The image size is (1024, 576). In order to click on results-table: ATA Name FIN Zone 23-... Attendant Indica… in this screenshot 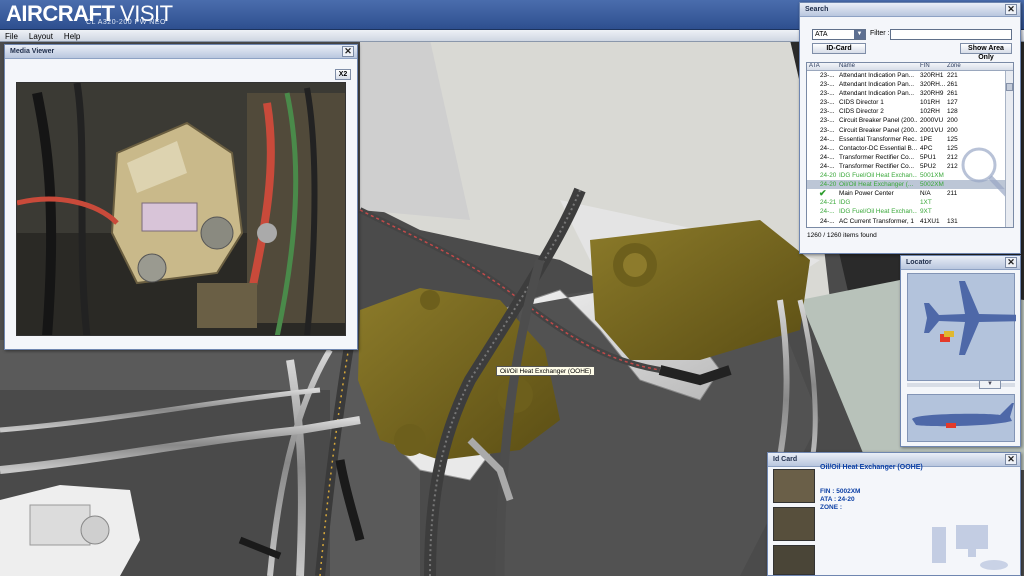, I will do `click(910, 145)`.